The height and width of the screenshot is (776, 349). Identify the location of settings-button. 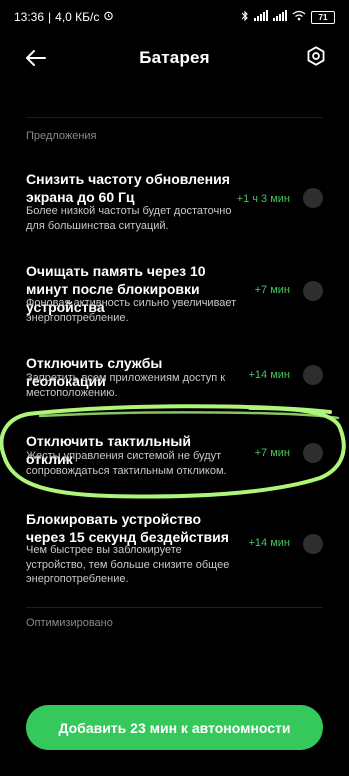
(317, 57).